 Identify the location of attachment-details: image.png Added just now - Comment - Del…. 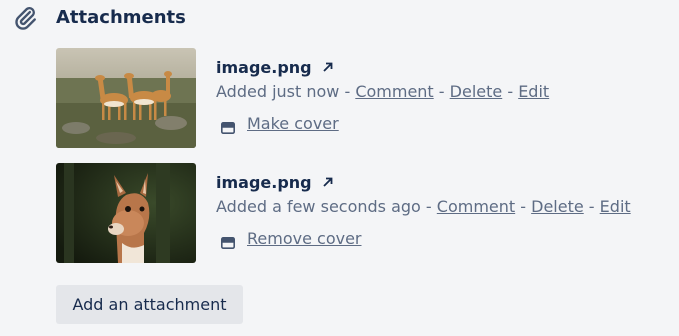
(382, 95).